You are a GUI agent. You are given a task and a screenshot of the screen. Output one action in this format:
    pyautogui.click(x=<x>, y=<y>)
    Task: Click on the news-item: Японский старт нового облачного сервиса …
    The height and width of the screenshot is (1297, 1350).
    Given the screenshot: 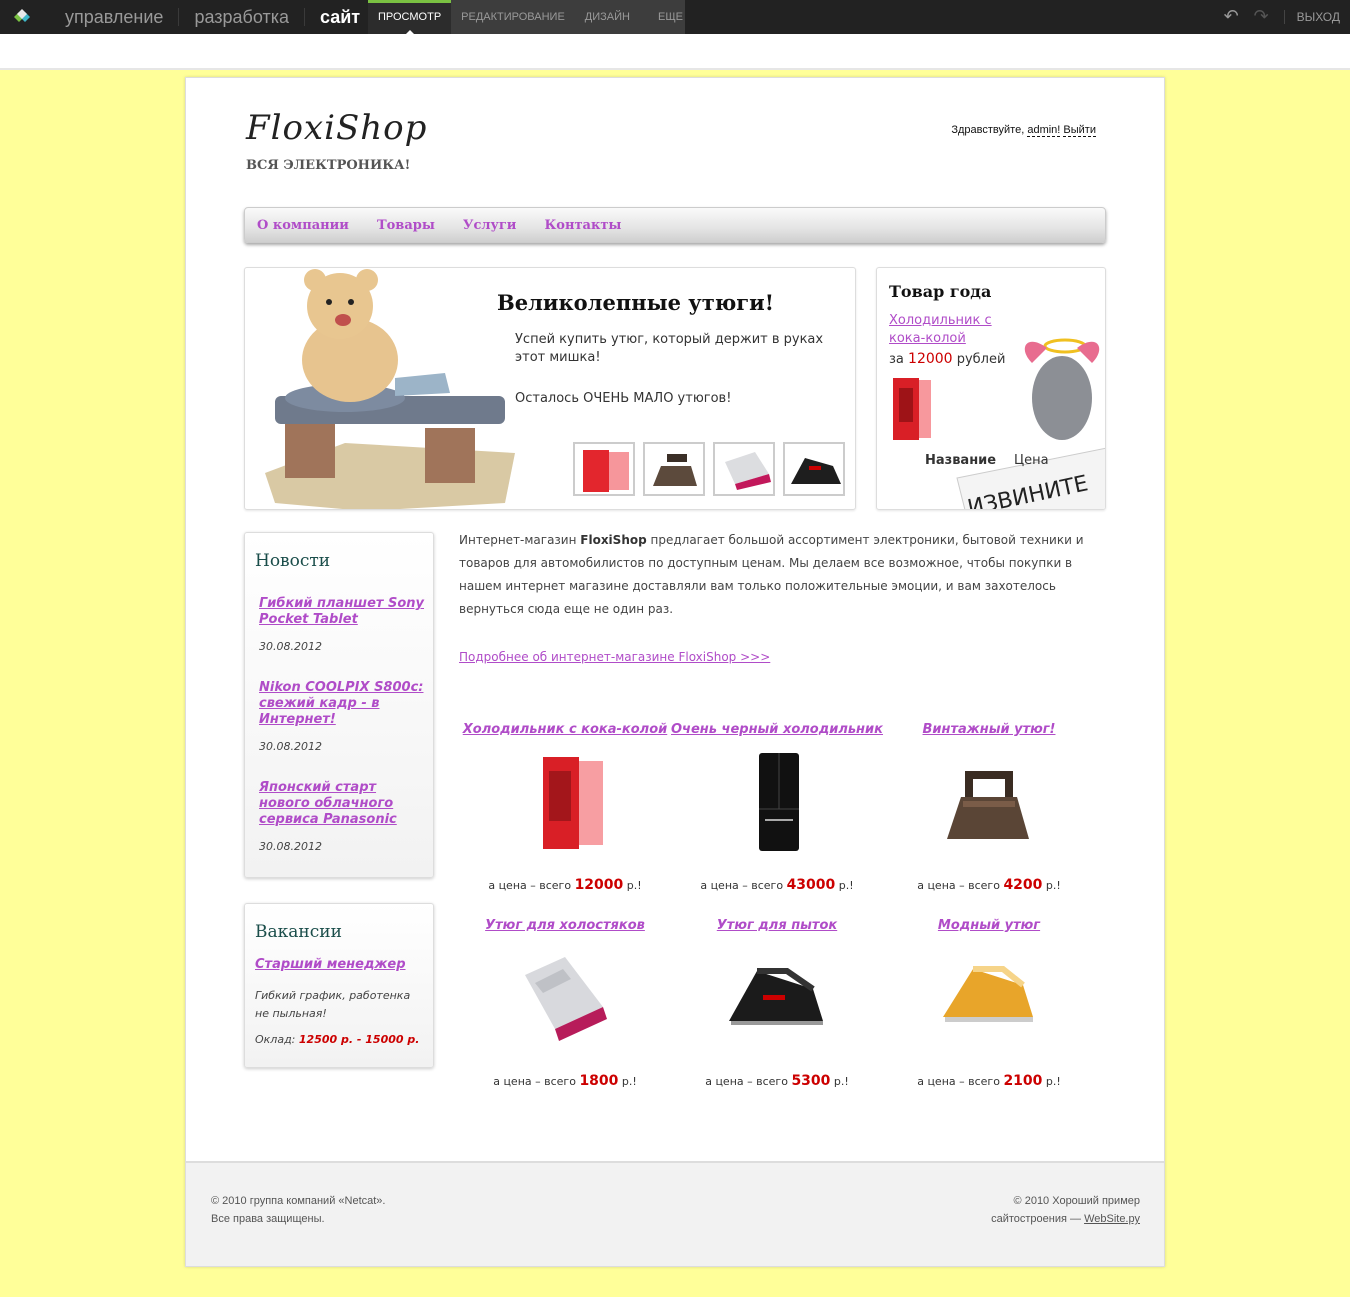 What is the action you would take?
    pyautogui.click(x=344, y=816)
    